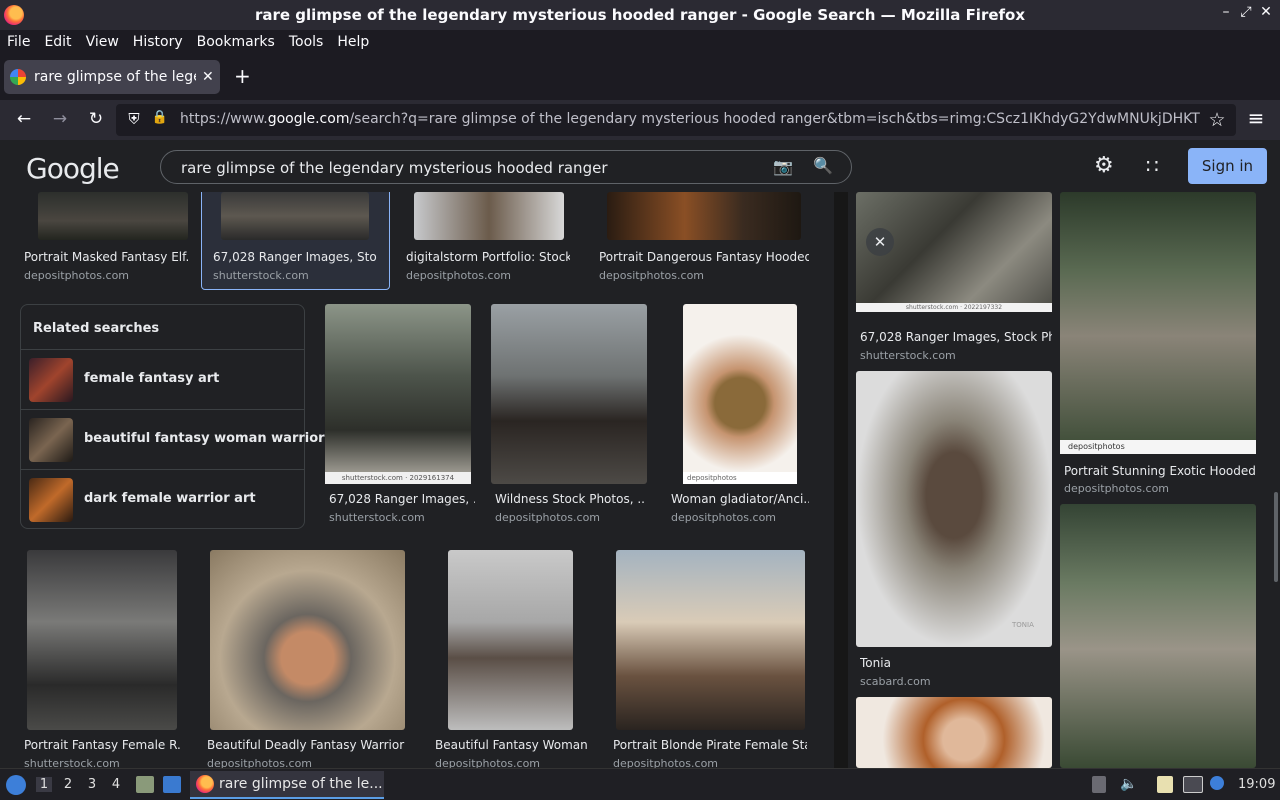 The height and width of the screenshot is (800, 1280). What do you see at coordinates (18, 42) in the screenshot?
I see `menu-file: File` at bounding box center [18, 42].